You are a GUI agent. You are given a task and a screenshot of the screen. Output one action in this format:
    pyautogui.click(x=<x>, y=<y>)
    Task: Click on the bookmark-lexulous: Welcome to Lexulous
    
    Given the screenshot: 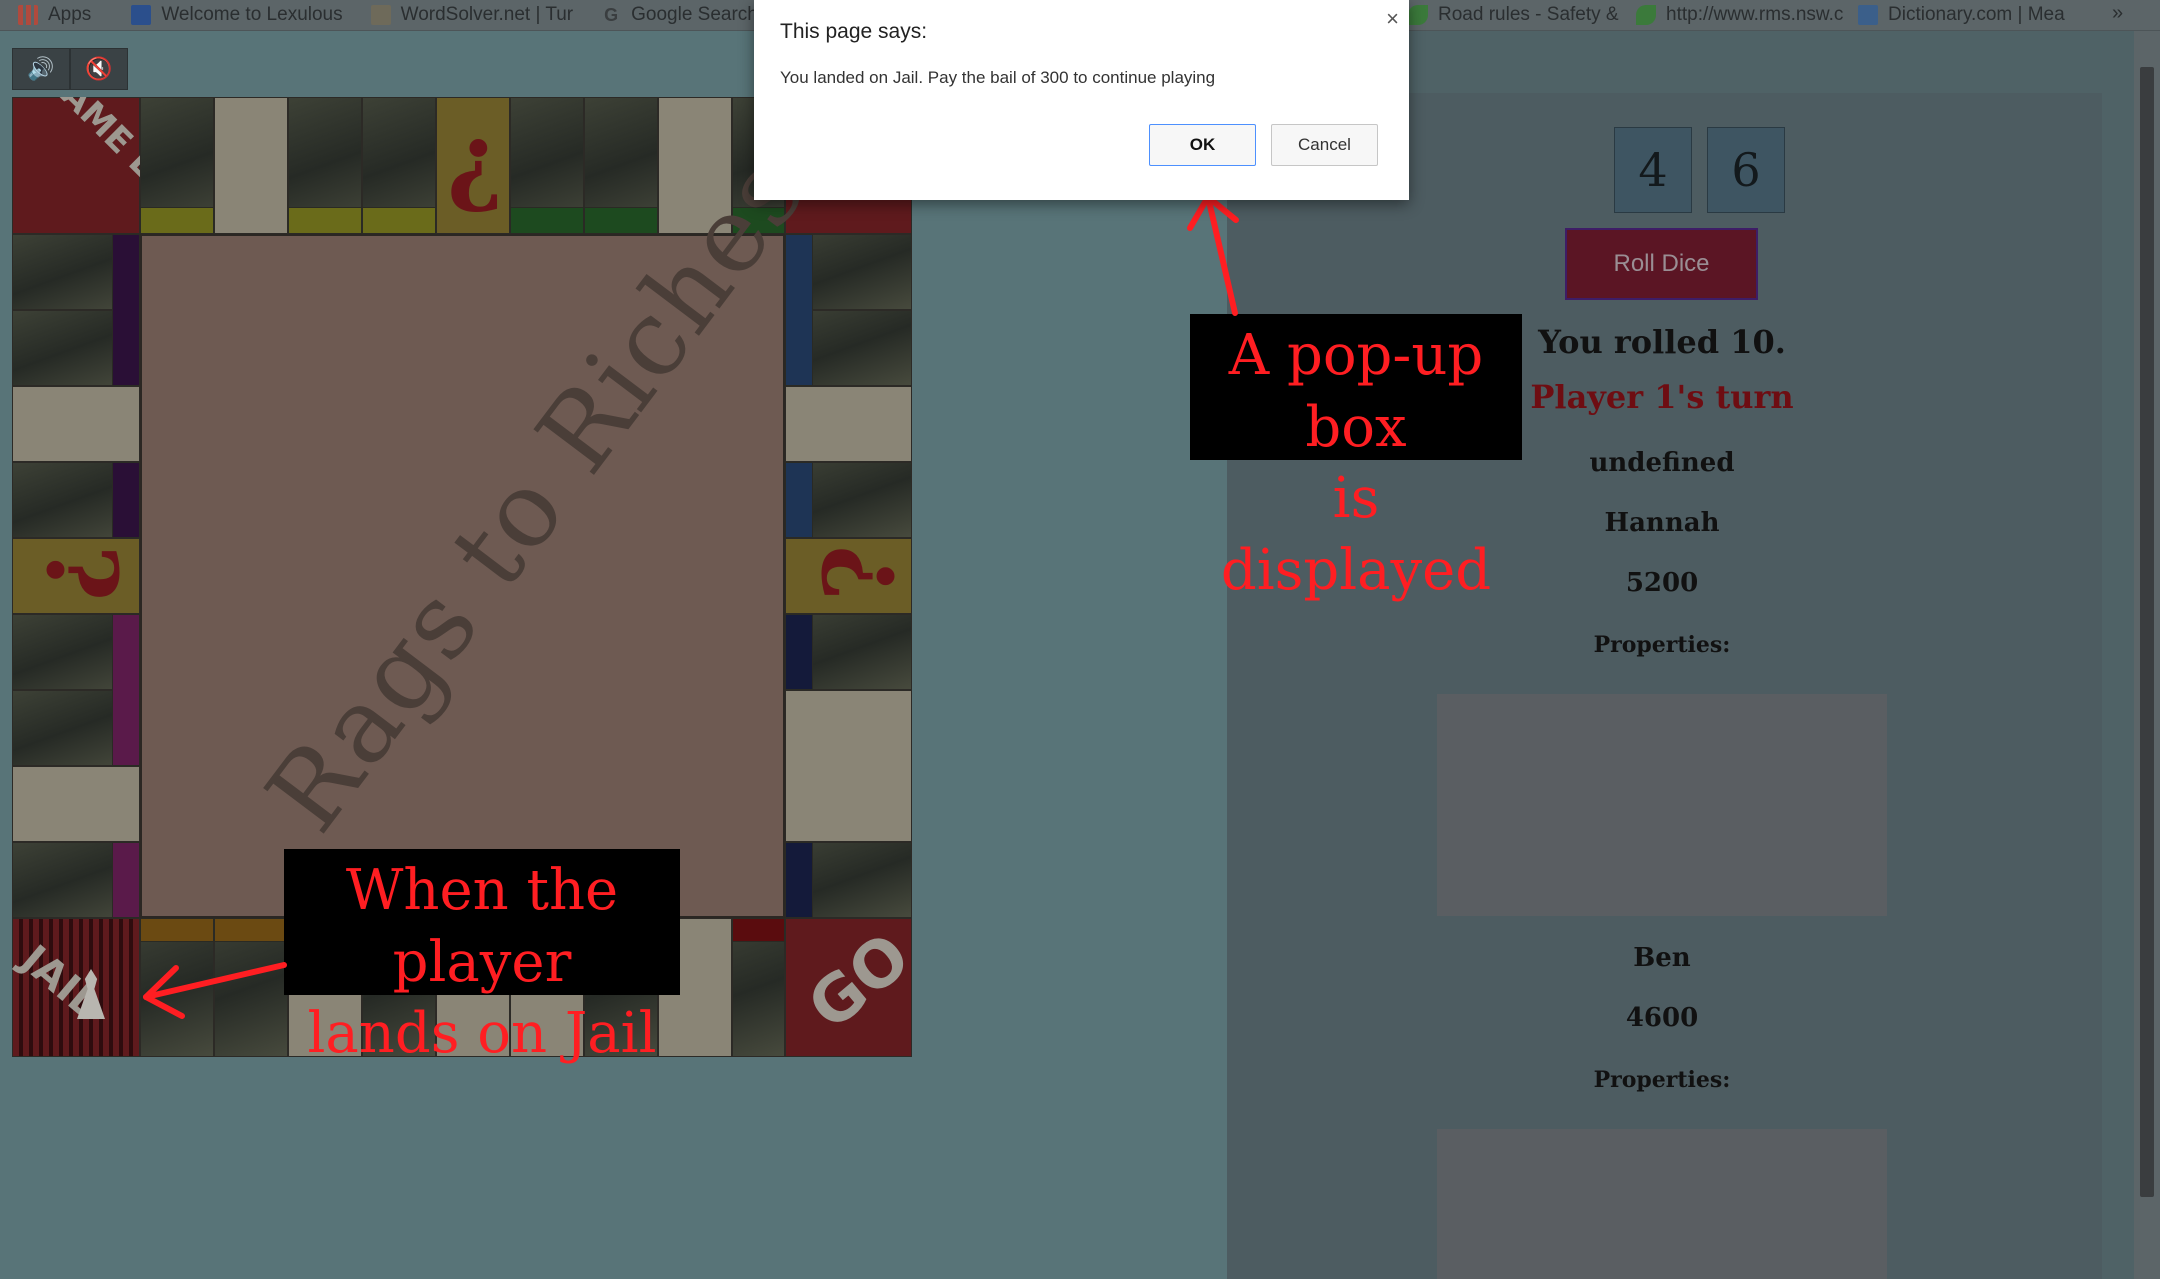 What is the action you would take?
    pyautogui.click(x=237, y=15)
    